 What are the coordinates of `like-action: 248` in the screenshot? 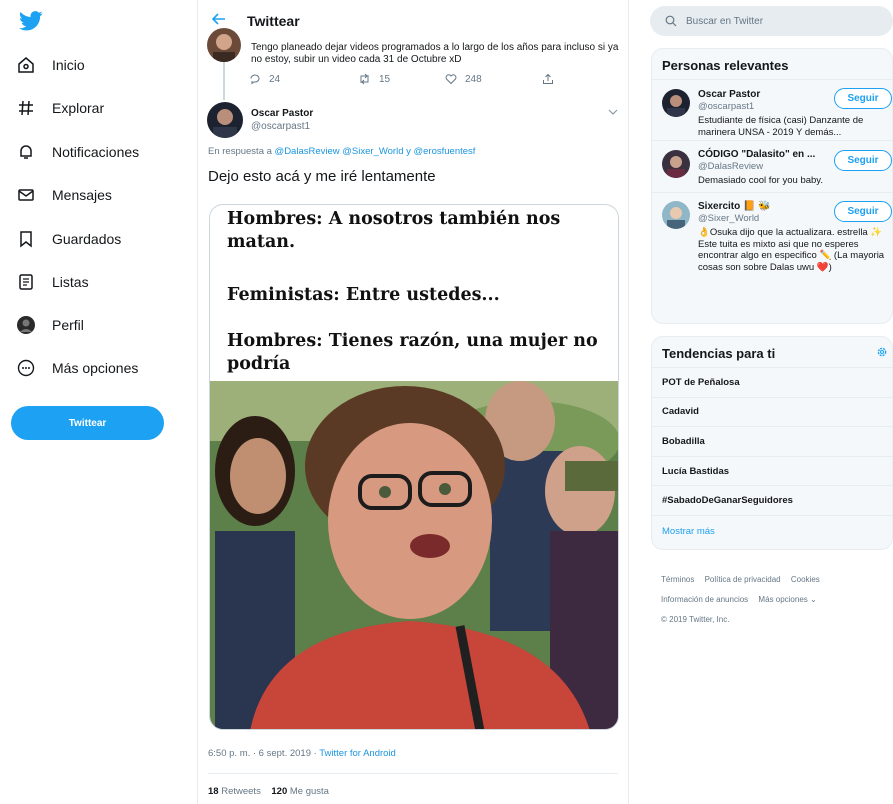 It's located at (463, 79).